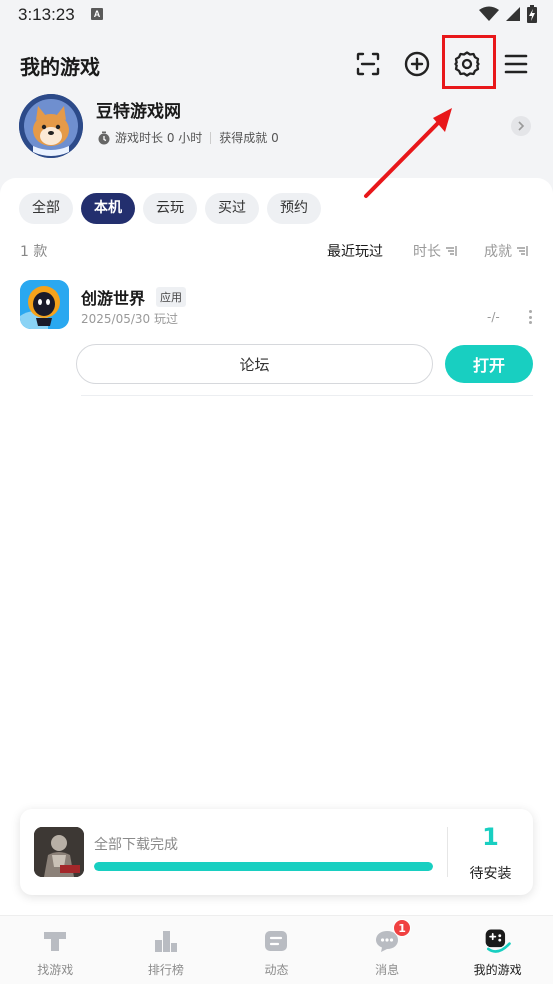 This screenshot has height=984, width=553. I want to click on nav-label: 我的游戏, so click(497, 970).